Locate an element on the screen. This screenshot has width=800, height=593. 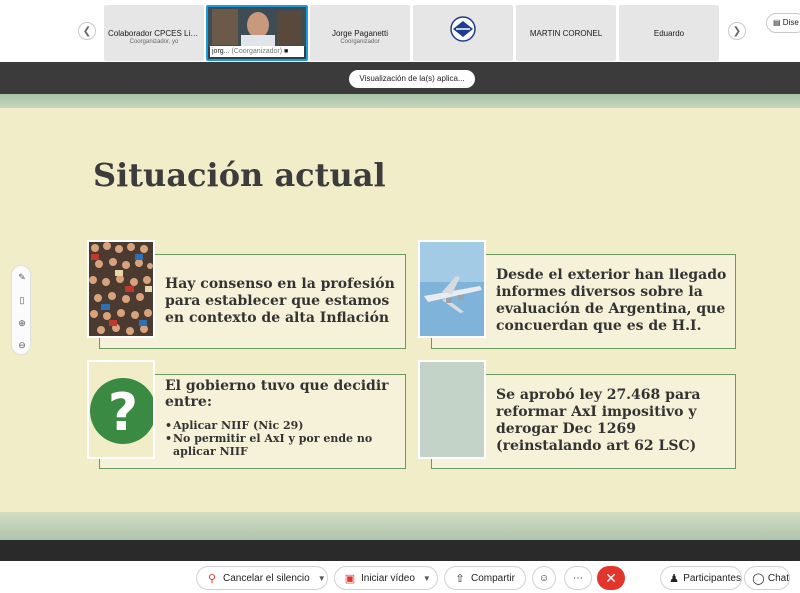
box4-line: reformar AxI impositivo y is located at coordinates (596, 412).